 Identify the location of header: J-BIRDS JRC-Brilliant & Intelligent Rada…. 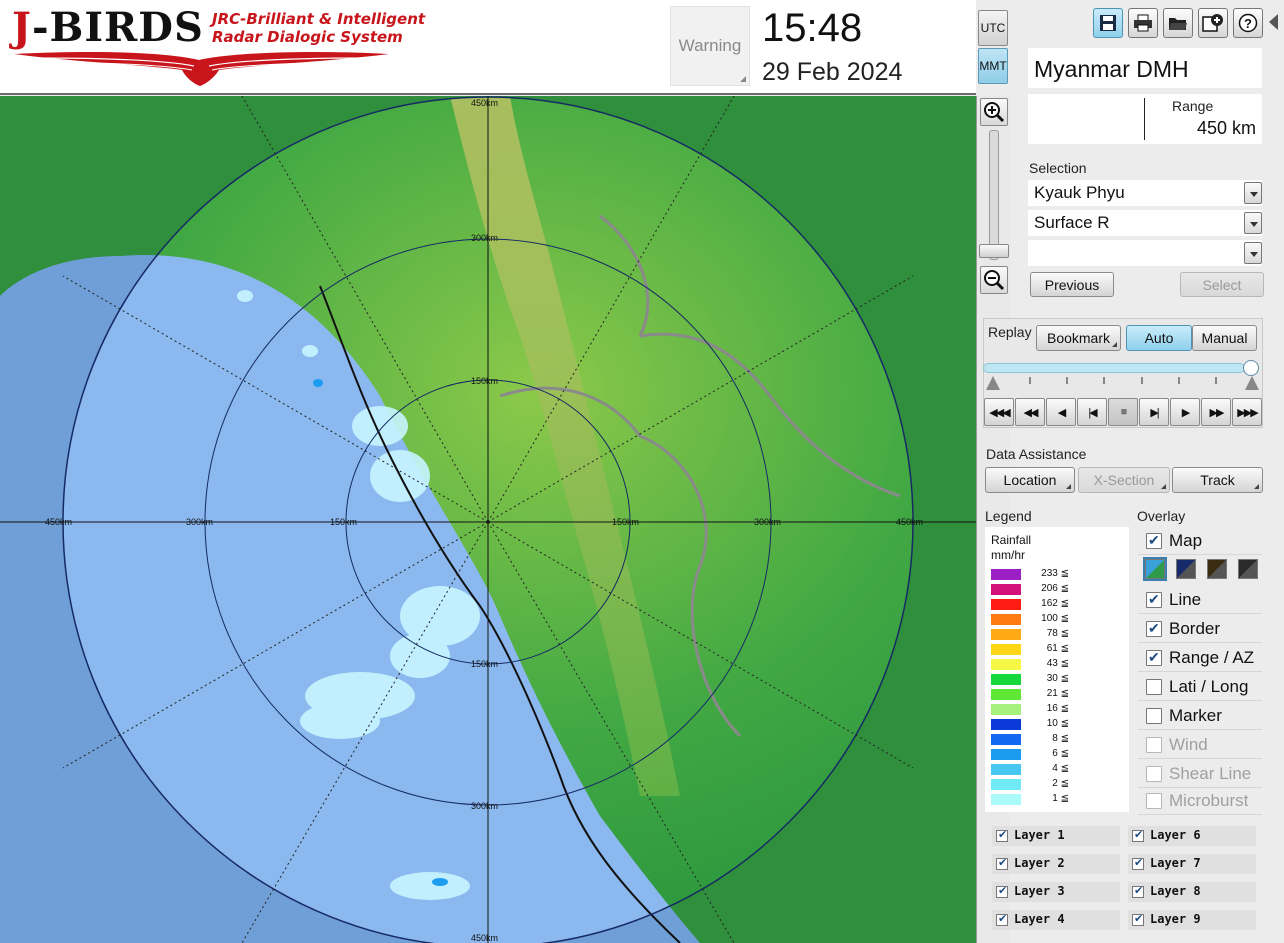
(488, 47).